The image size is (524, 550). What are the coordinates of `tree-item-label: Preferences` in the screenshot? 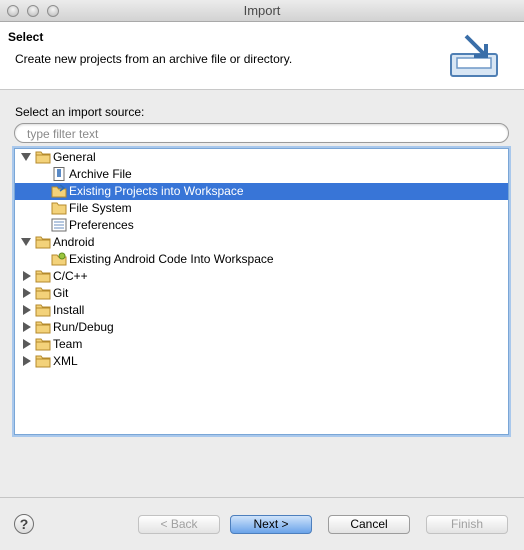 It's located at (101, 225).